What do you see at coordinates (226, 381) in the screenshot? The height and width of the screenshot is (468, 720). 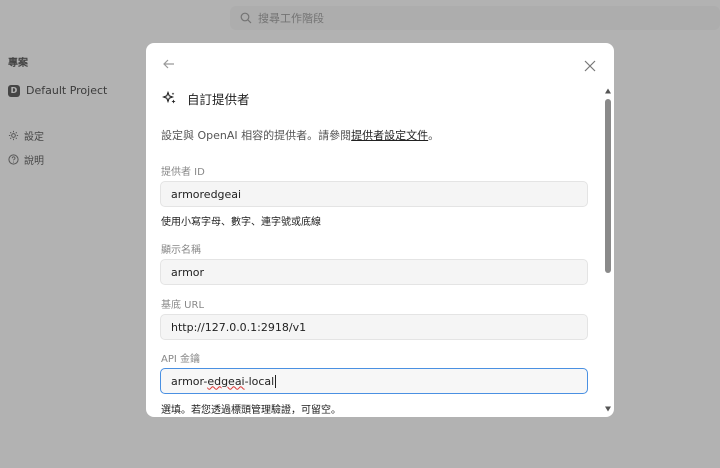 I see `api-key-value-misspelled: edgeai` at bounding box center [226, 381].